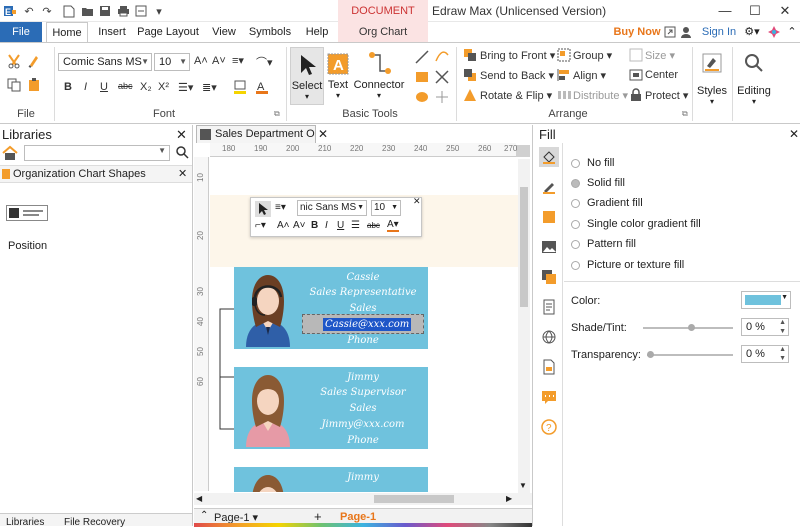 The image size is (800, 528). What do you see at coordinates (168, 32) in the screenshot?
I see `tab-page-layout: Page Layout` at bounding box center [168, 32].